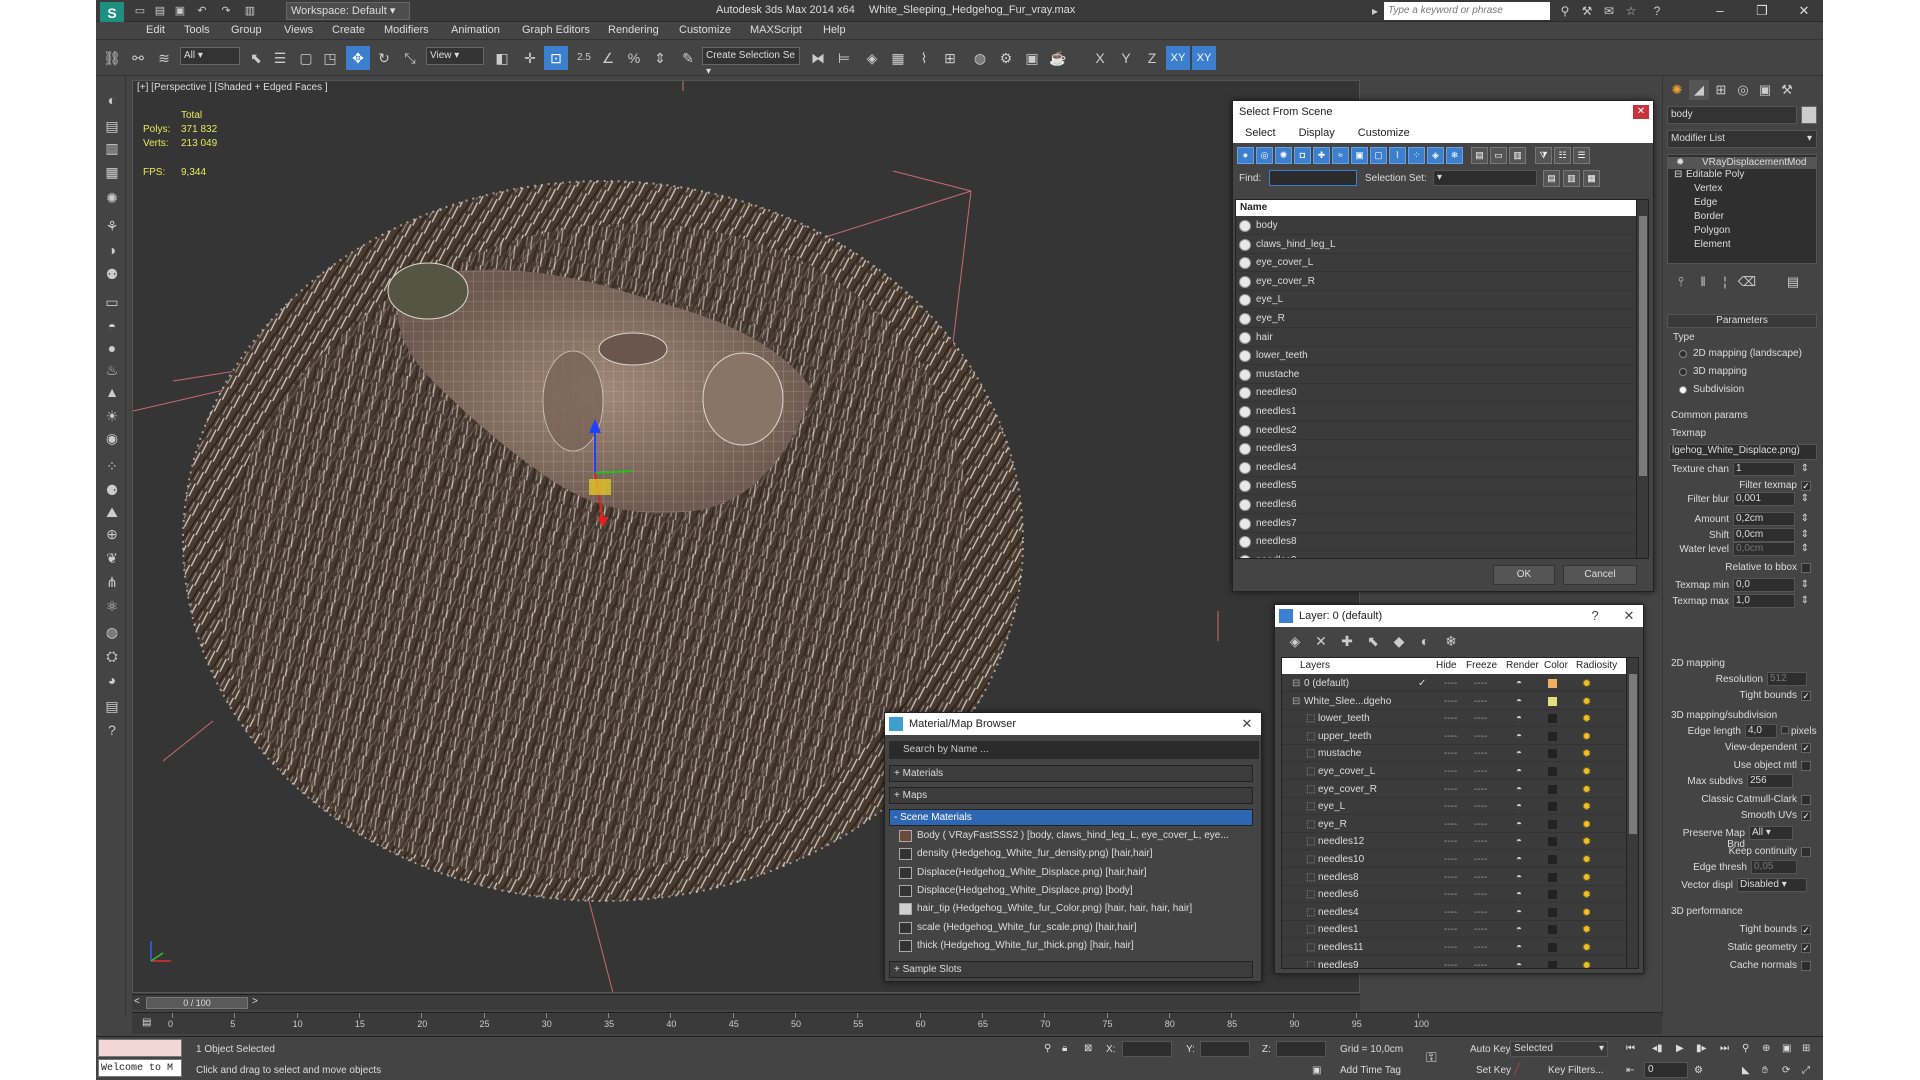 This screenshot has width=1920, height=1080. What do you see at coordinates (1454, 947) in the screenshot?
I see `layer-row: ⬚ needles11 ---- ---- ◓ ✹` at bounding box center [1454, 947].